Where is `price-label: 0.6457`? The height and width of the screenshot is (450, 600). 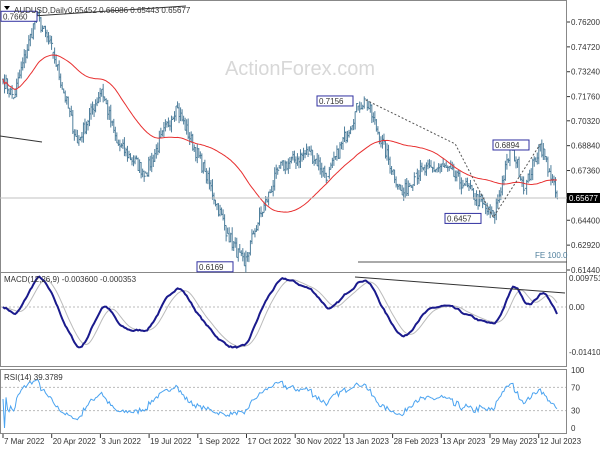
price-label: 0.6457 is located at coordinates (459, 218).